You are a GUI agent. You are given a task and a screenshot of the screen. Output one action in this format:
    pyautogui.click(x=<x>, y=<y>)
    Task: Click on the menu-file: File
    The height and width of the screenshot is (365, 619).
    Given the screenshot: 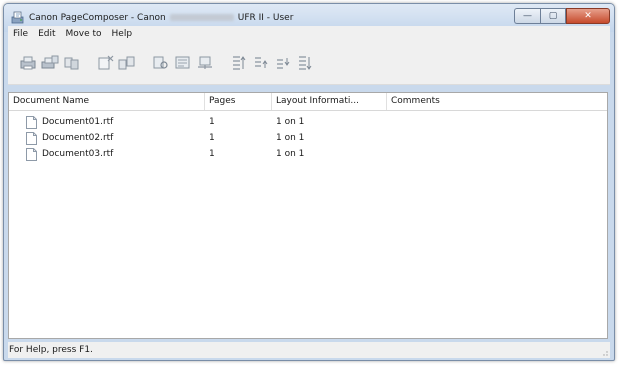 What is the action you would take?
    pyautogui.click(x=20, y=34)
    